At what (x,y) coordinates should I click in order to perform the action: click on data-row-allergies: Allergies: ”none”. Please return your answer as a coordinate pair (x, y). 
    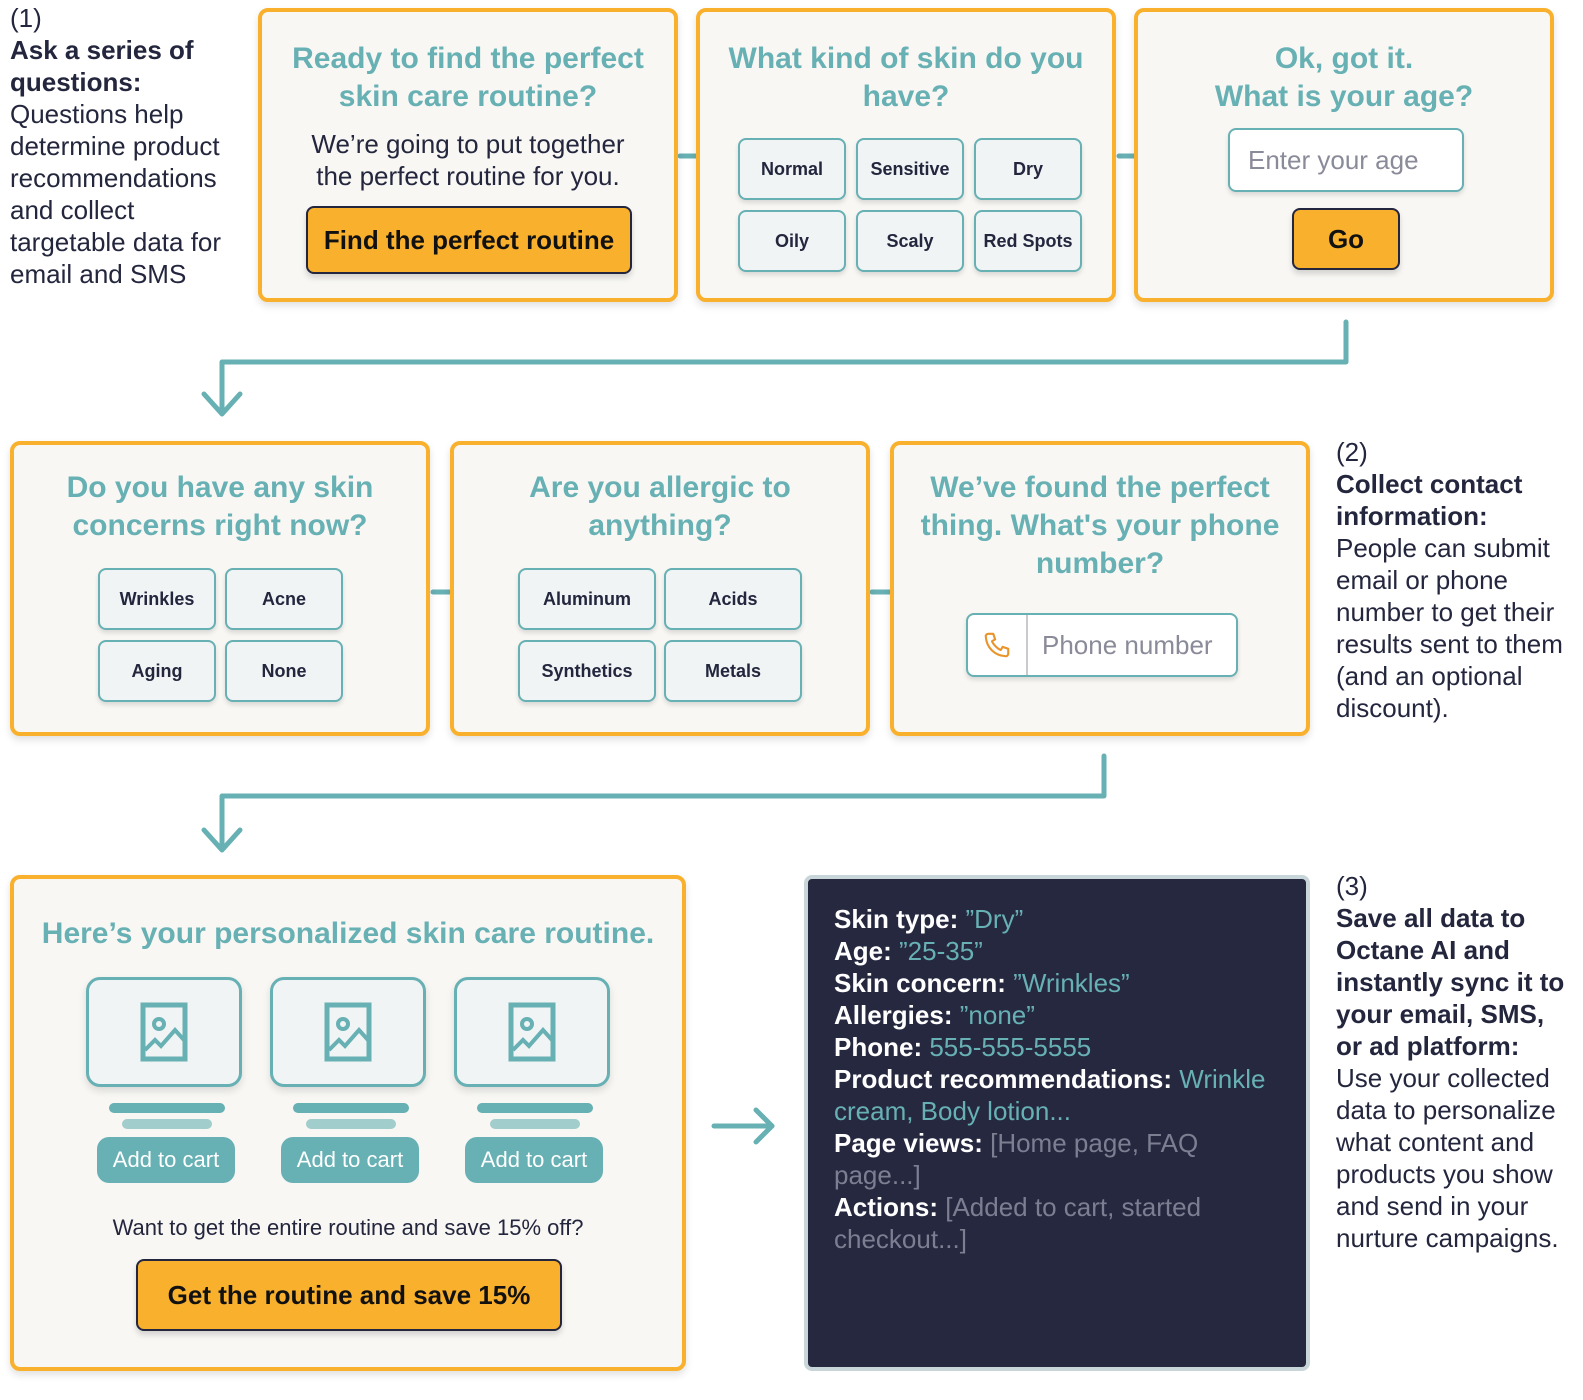
    Looking at the image, I should click on (934, 1015).